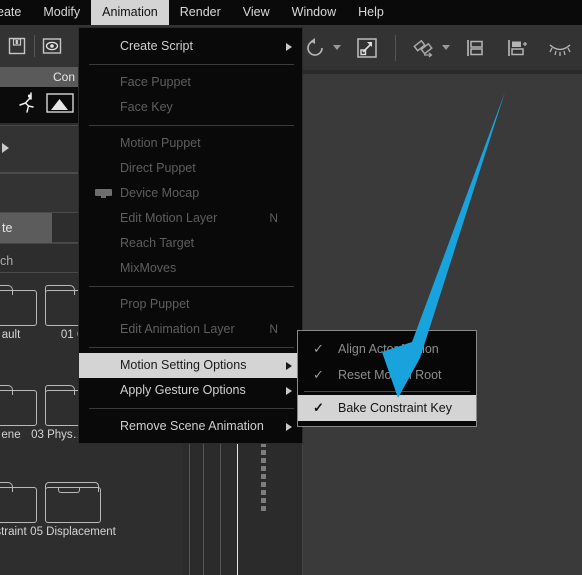 The height and width of the screenshot is (575, 582). I want to click on menu-item-edit-motion-layer: Edit Motion Layer N, so click(190, 218).